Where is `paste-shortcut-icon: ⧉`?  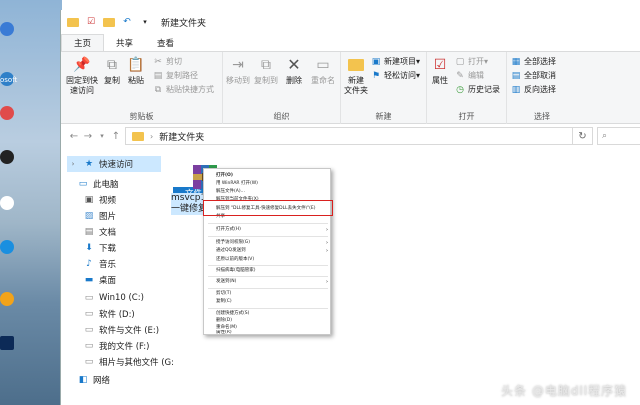 paste-shortcut-icon: ⧉ is located at coordinates (158, 89).